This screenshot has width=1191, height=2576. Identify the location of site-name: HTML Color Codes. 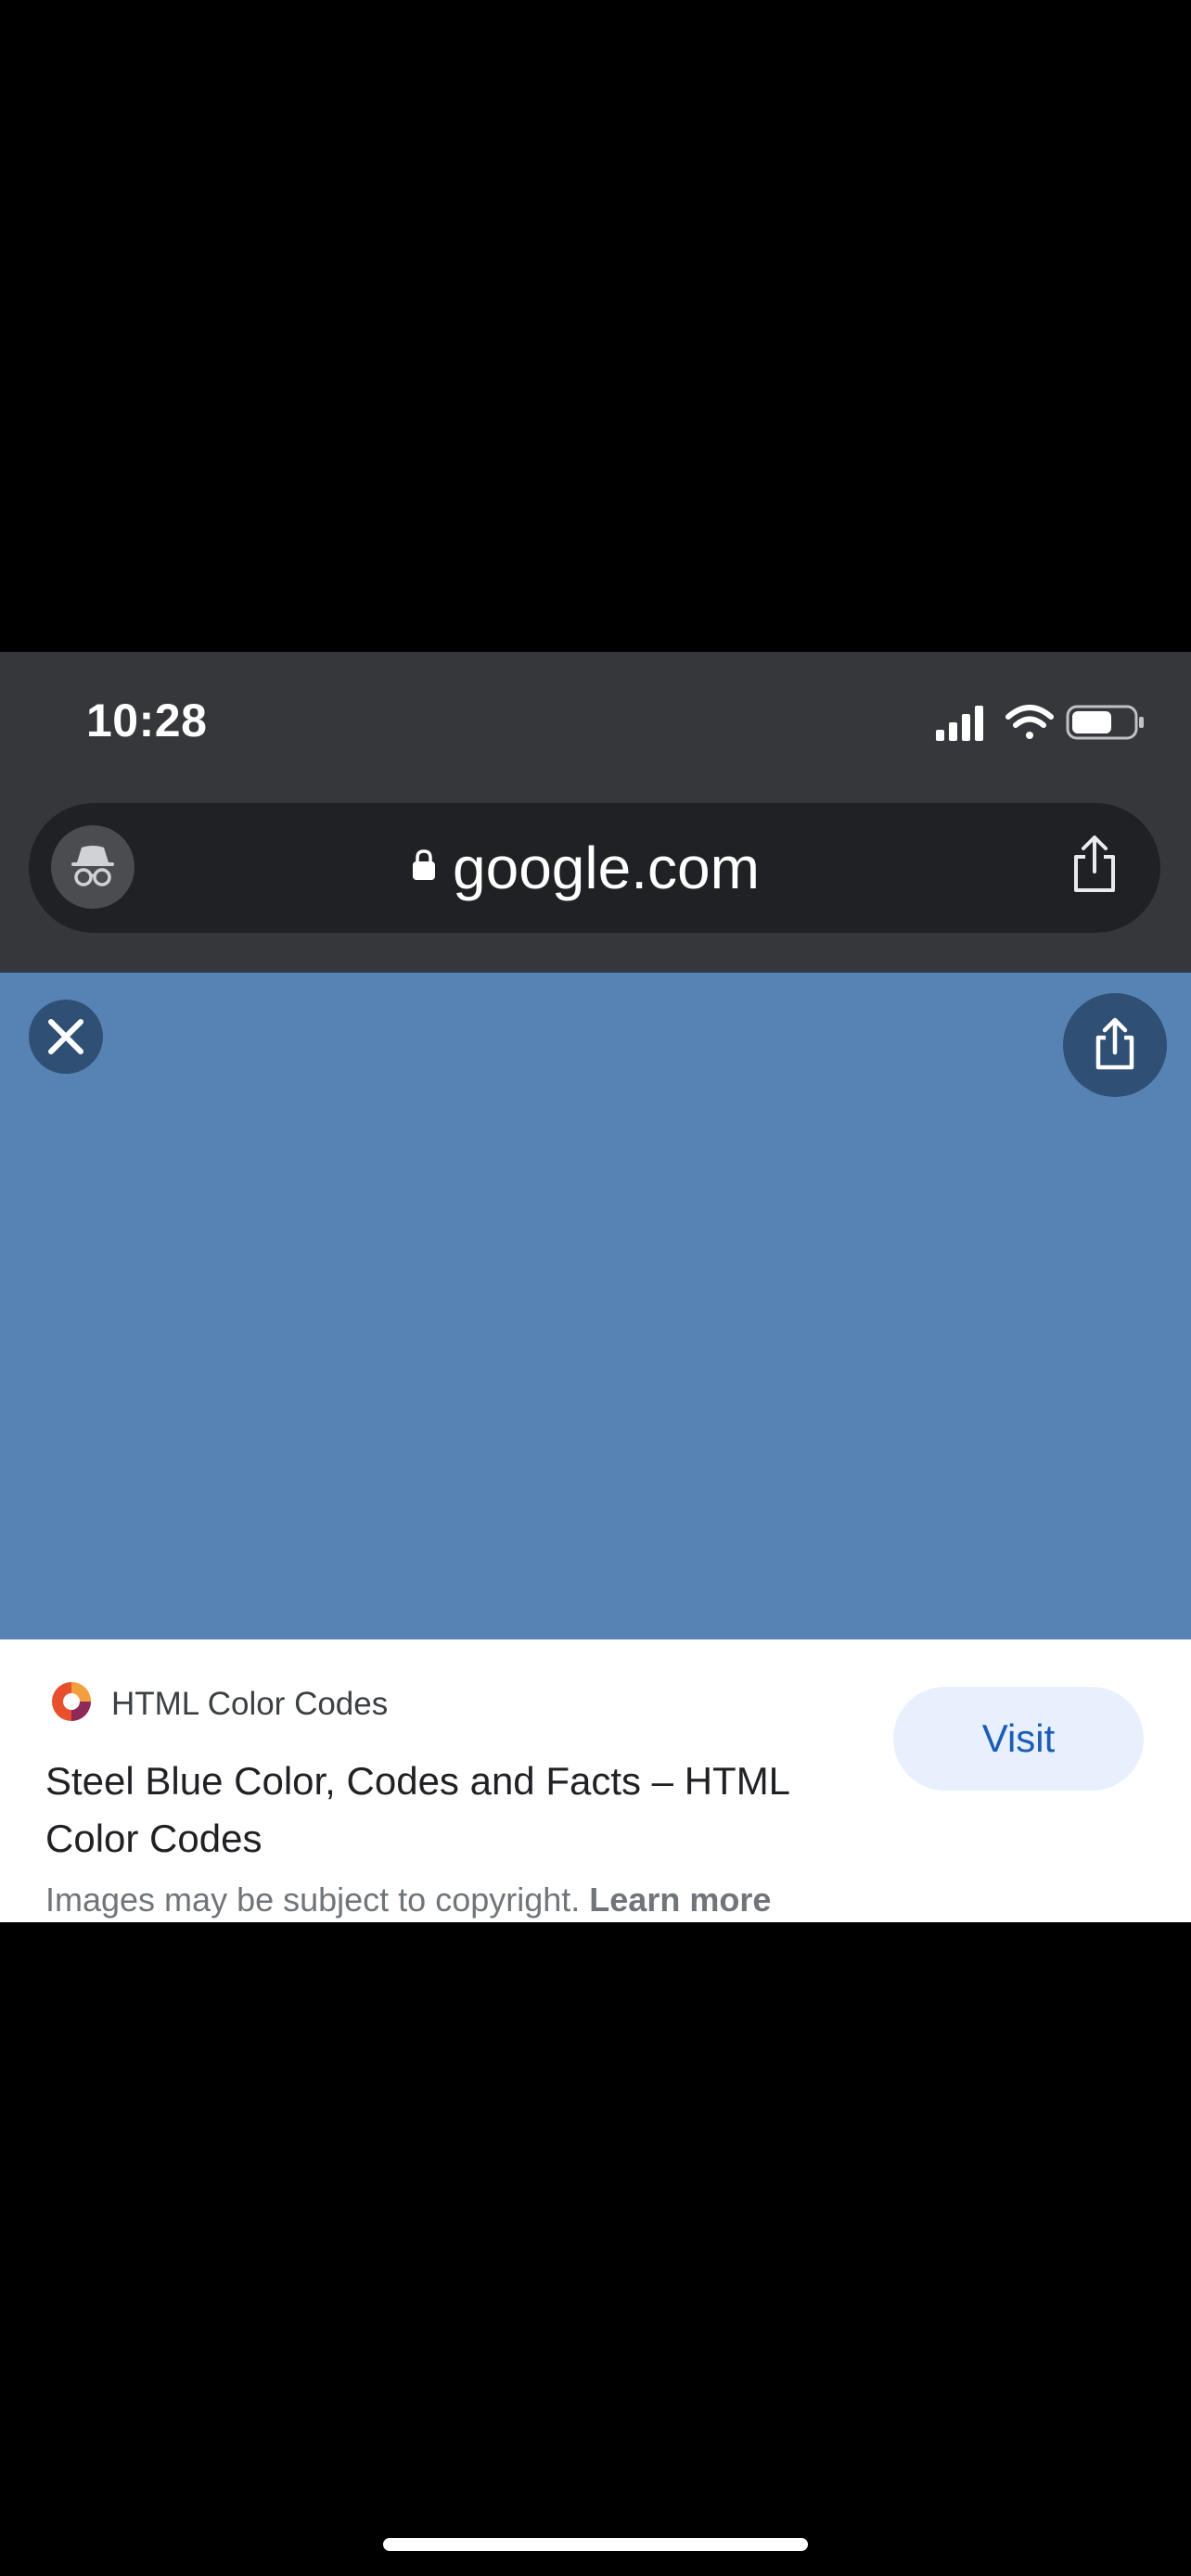
(249, 1705).